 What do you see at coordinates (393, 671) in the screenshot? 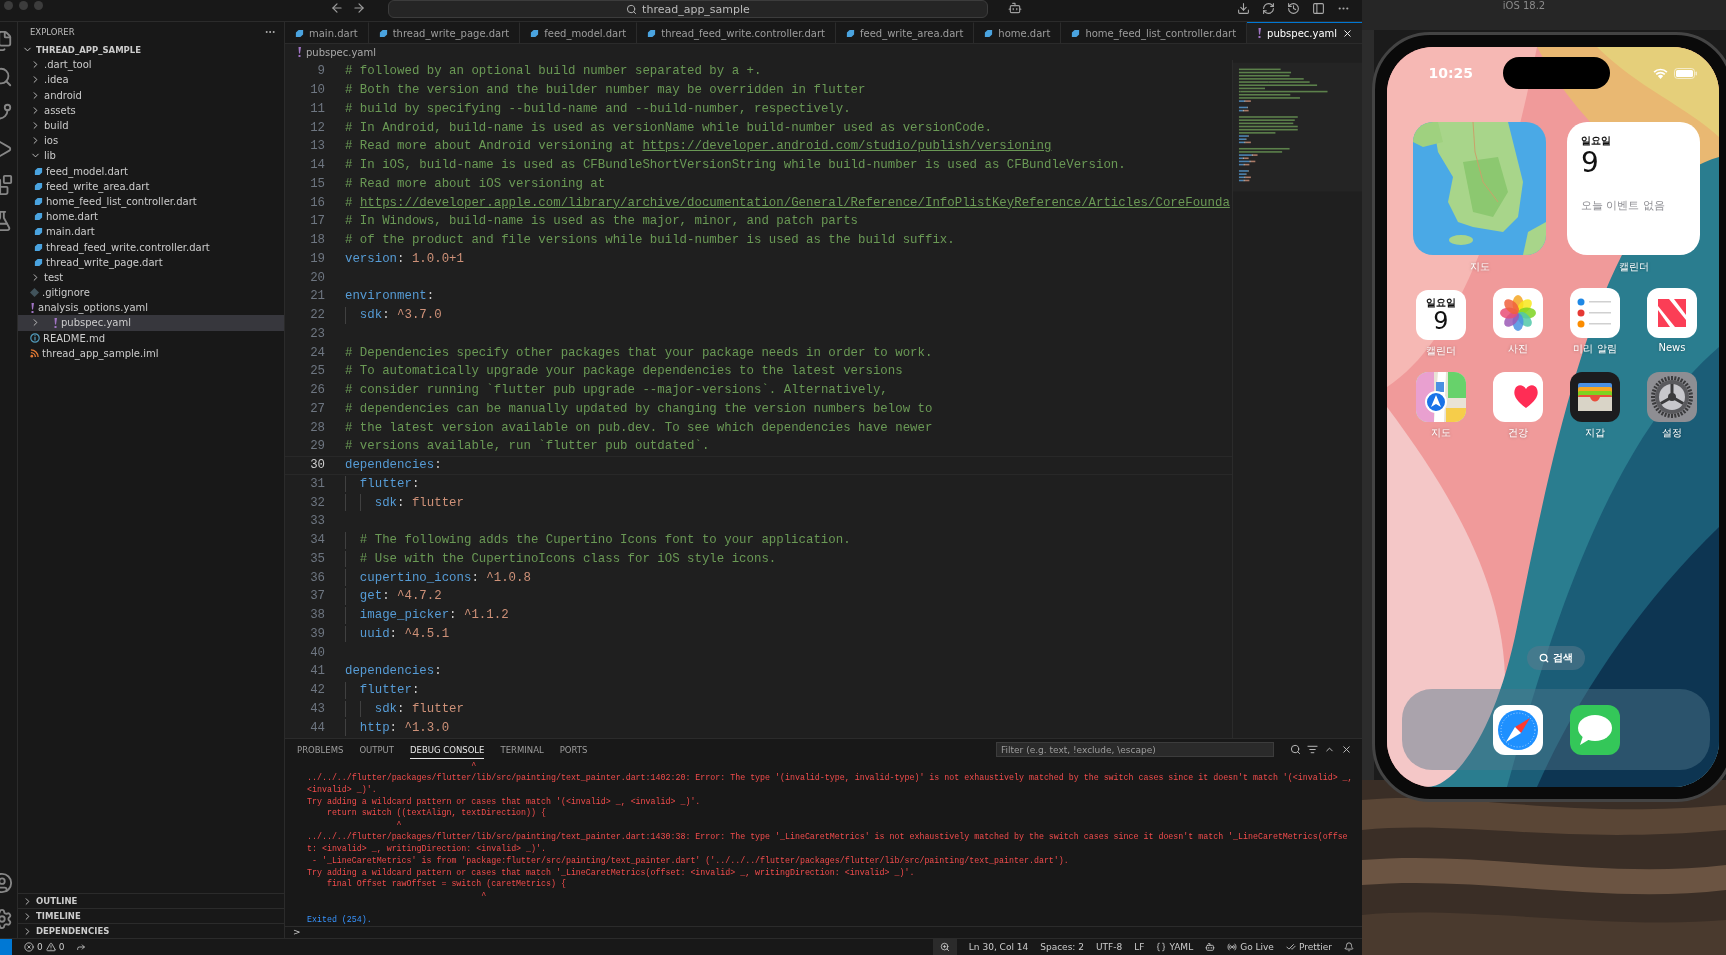
I see `code-line: dependencies:` at bounding box center [393, 671].